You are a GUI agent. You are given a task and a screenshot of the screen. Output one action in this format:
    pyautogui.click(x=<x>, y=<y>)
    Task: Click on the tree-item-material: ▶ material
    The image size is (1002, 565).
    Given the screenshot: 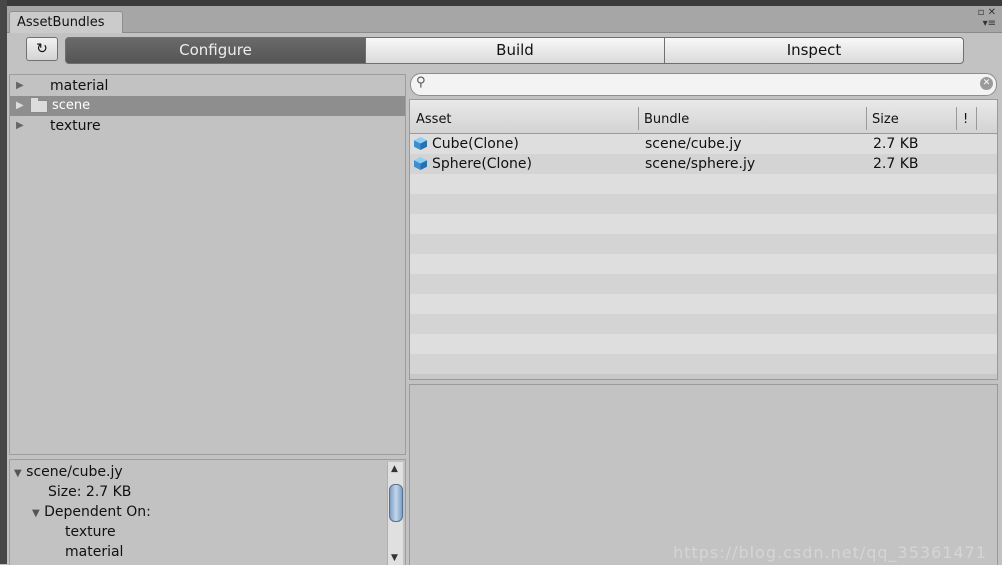 What is the action you would take?
    pyautogui.click(x=207, y=86)
    